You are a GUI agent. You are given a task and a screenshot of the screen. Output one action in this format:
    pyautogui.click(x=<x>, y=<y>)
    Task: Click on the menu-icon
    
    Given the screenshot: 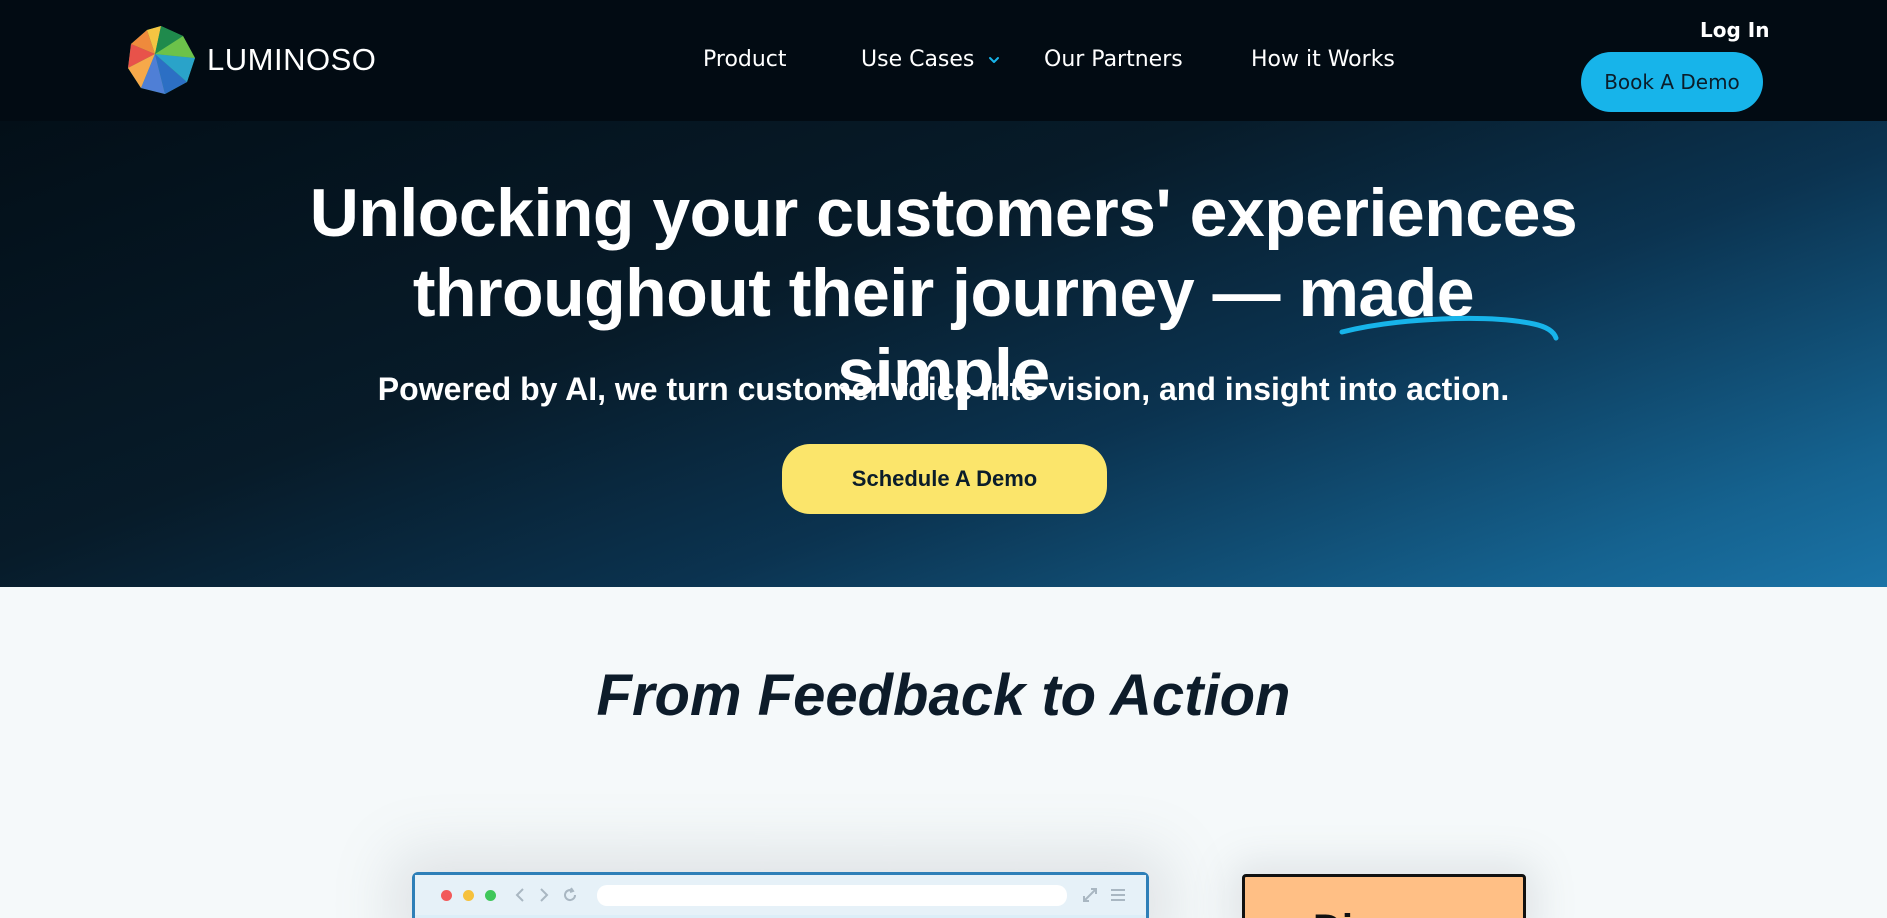 What is the action you would take?
    pyautogui.click(x=1118, y=895)
    